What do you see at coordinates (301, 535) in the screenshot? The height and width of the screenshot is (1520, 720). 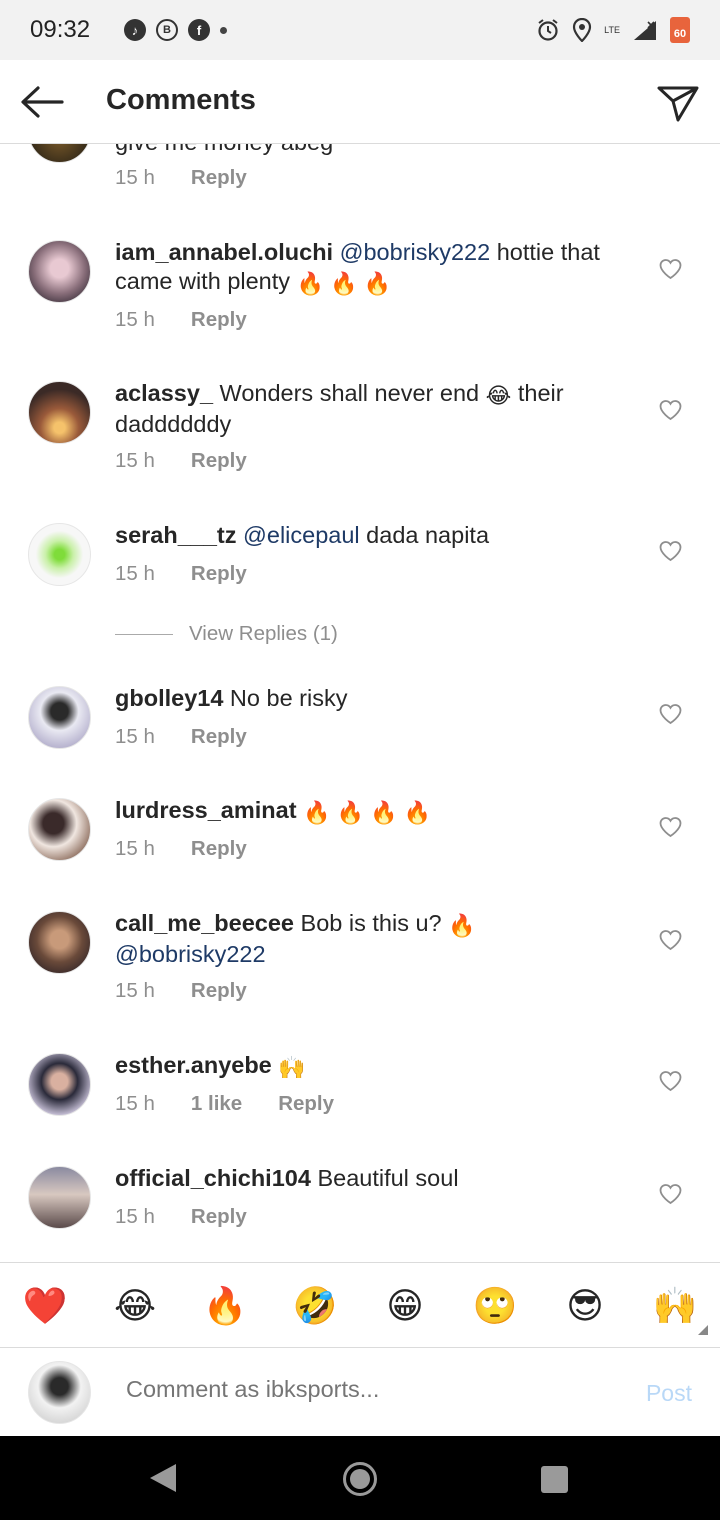 I see `comment-mention: @elicepaul` at bounding box center [301, 535].